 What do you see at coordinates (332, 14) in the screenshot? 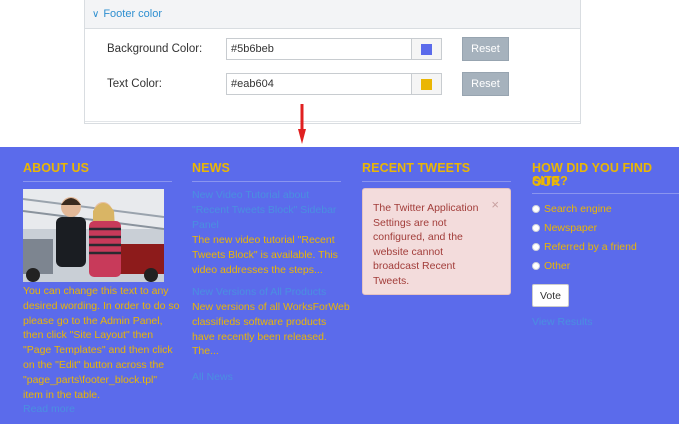
I see `footer-color-section-header: ∨ Footer color` at bounding box center [332, 14].